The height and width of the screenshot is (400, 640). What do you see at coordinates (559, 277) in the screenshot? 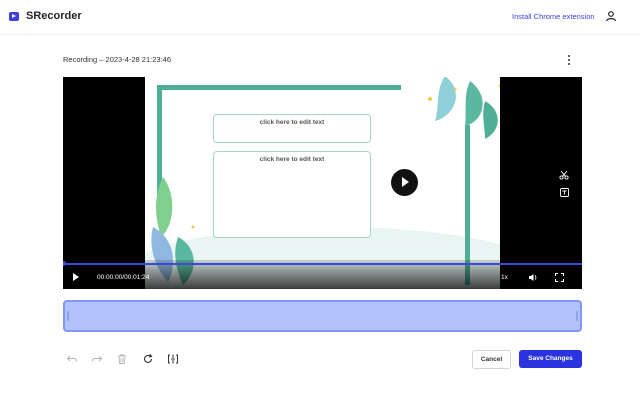
I see `fullscreen-icon` at bounding box center [559, 277].